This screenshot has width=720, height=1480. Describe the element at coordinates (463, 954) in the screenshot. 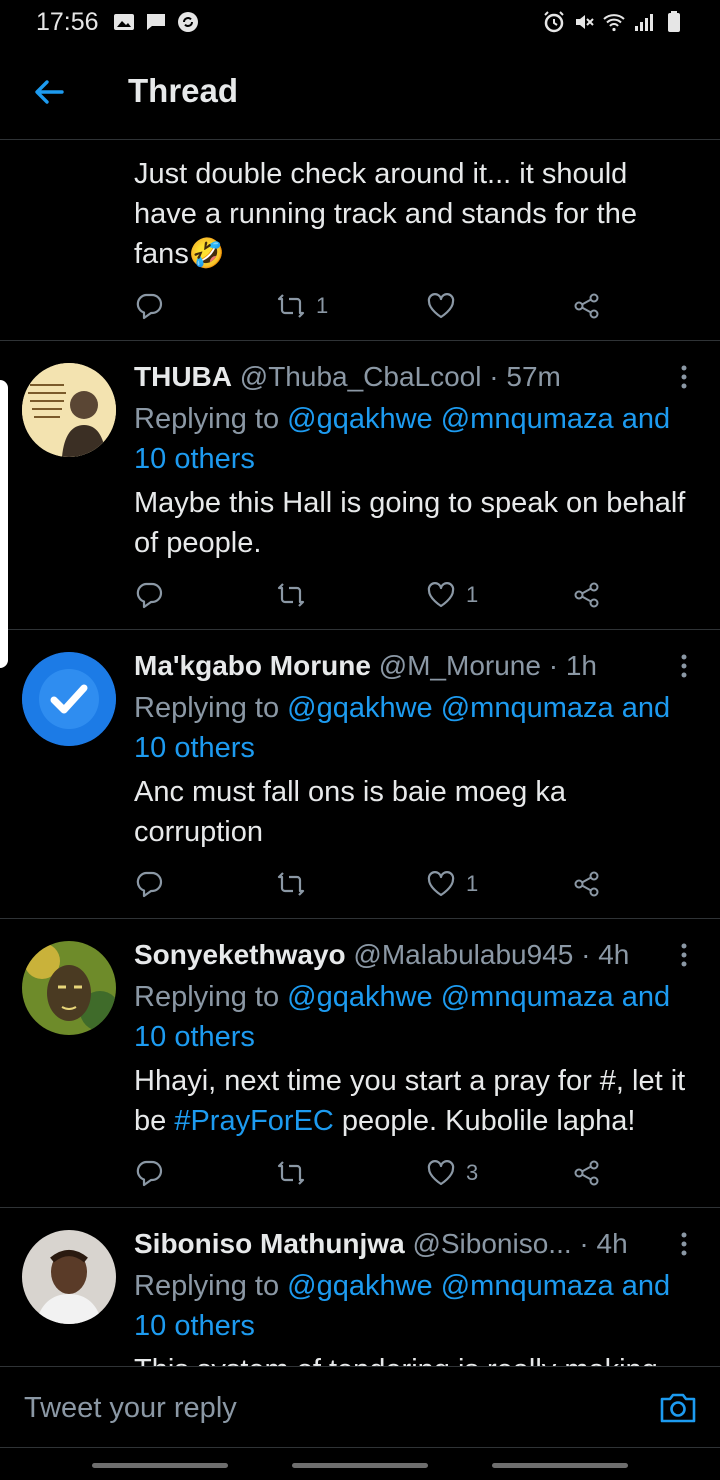

I see `handle: @Malabulabu945` at that location.